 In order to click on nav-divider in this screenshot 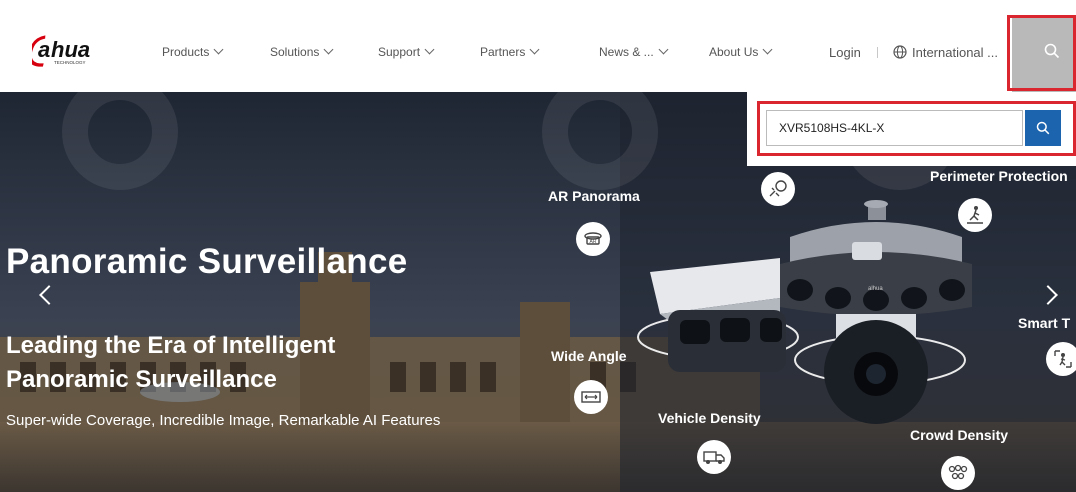, I will do `click(877, 52)`.